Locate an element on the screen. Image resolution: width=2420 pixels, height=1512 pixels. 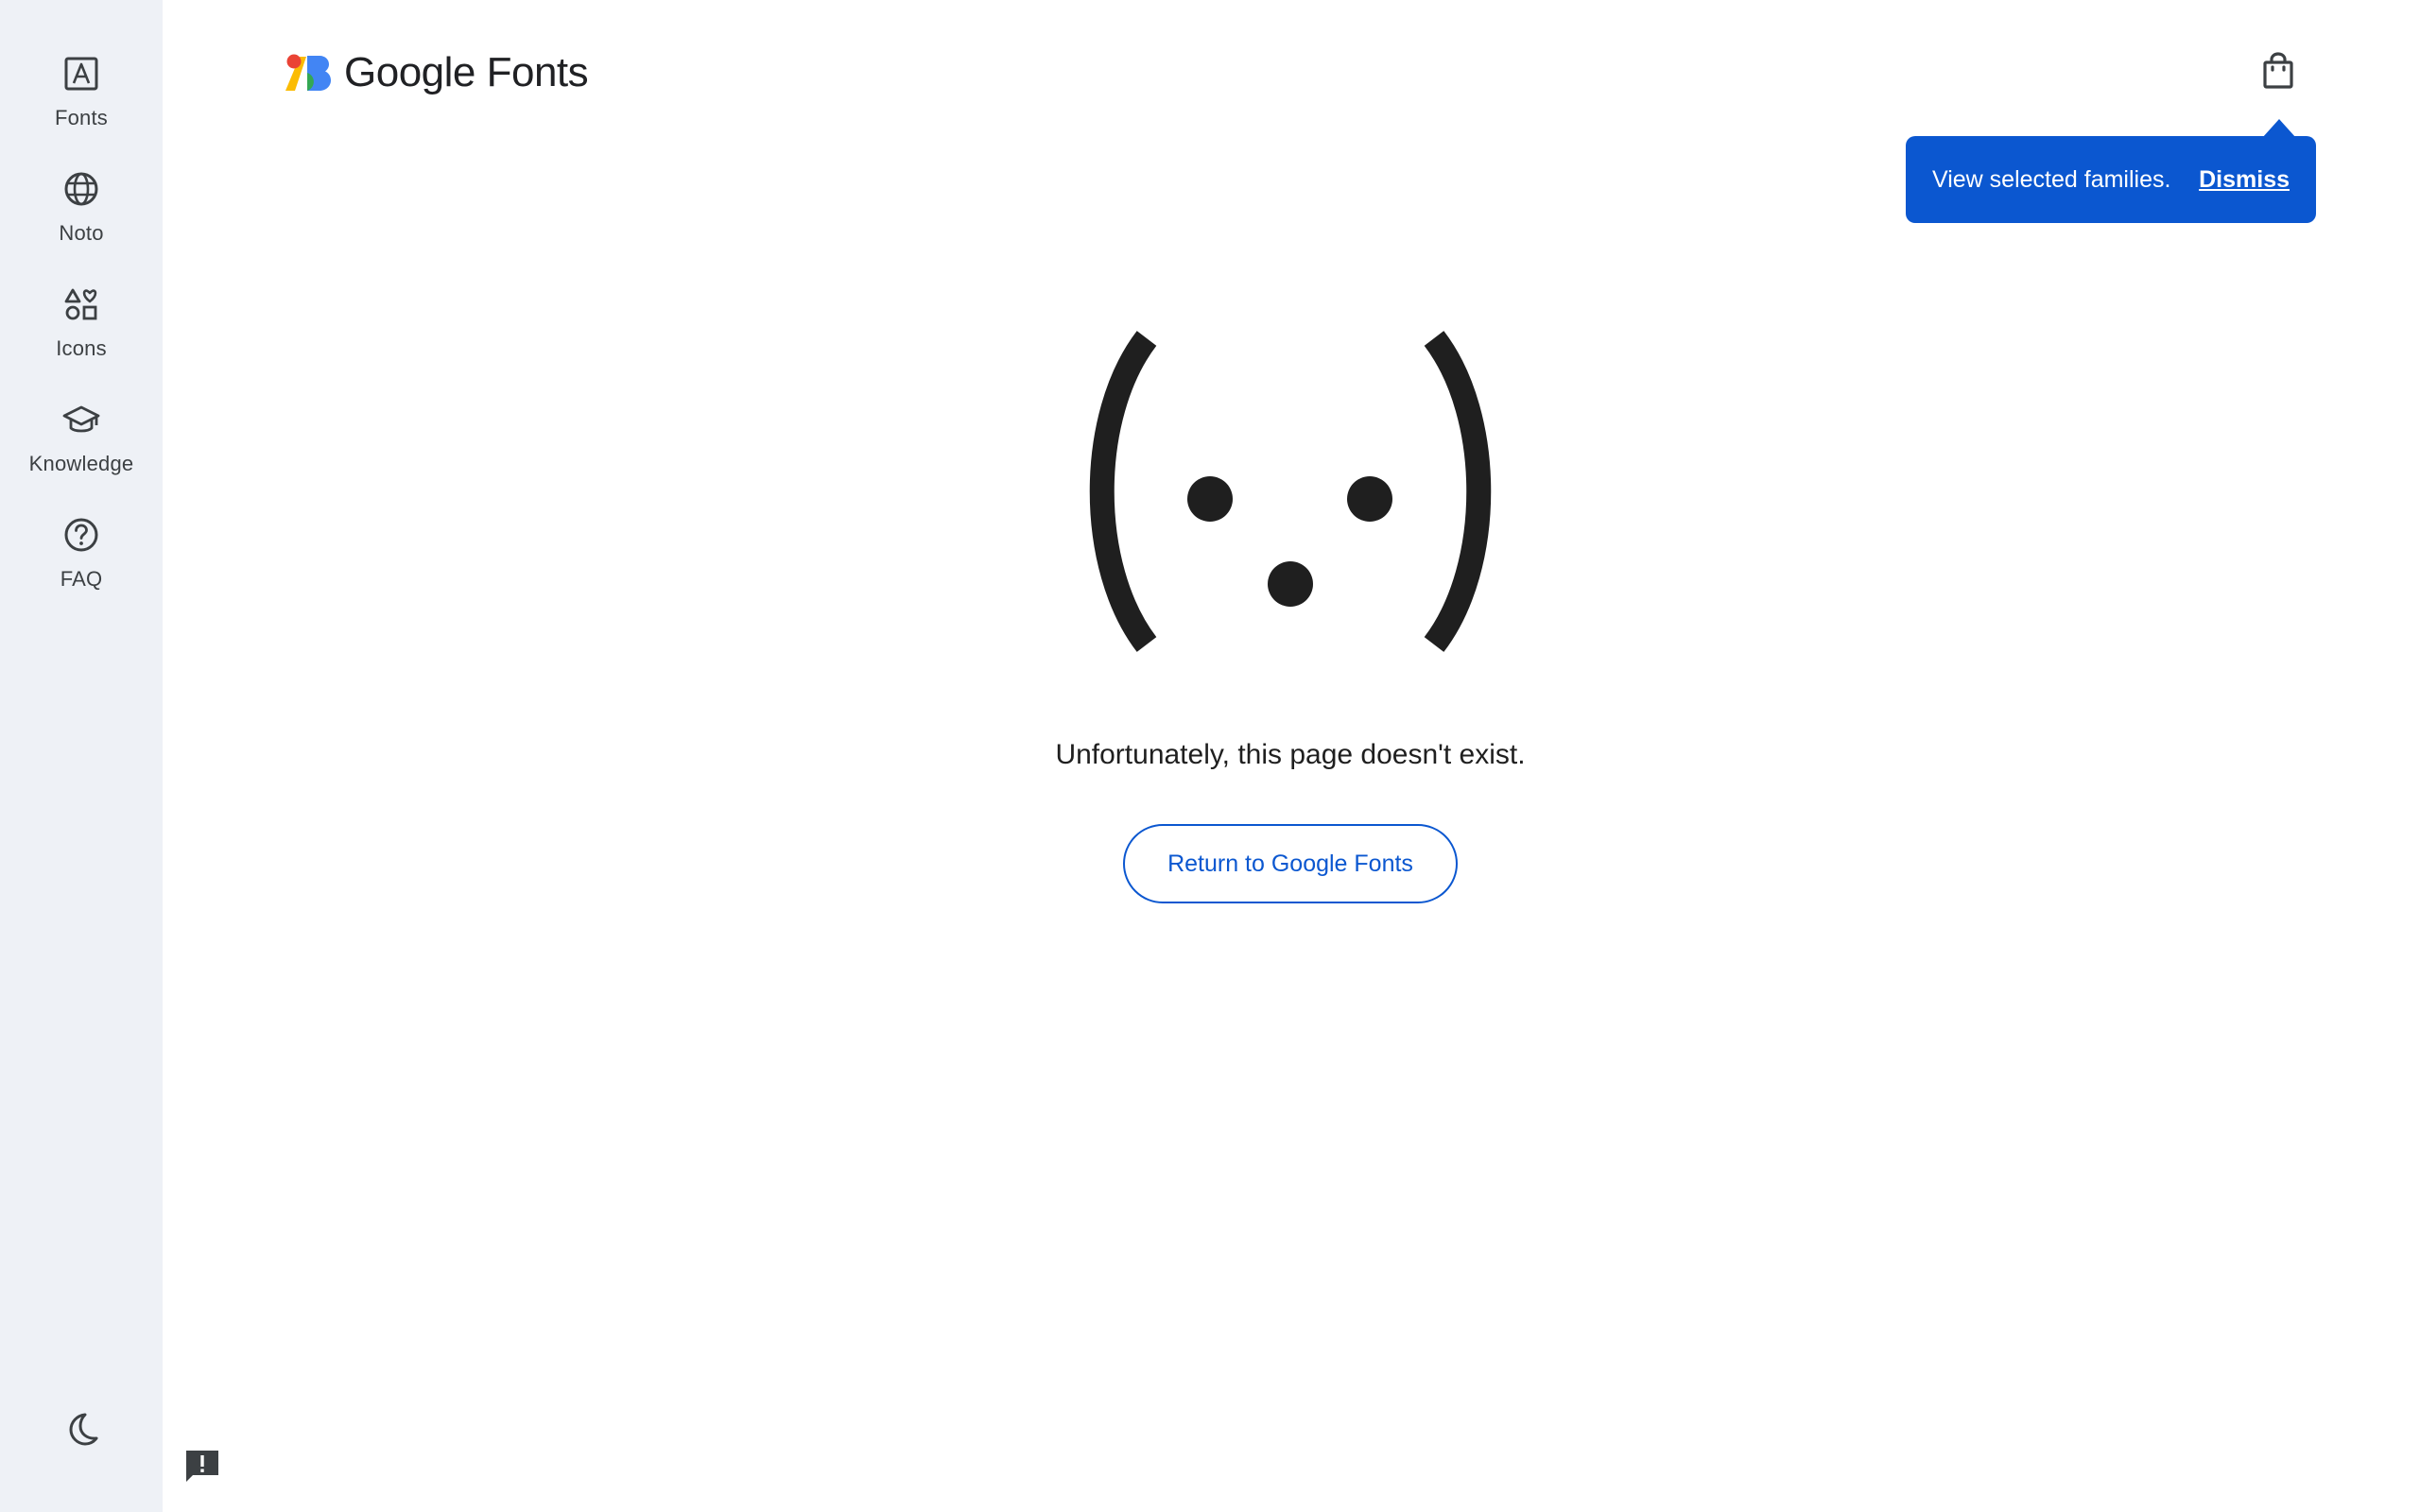
sidebar-item-noto: Noto is located at coordinates (81, 205).